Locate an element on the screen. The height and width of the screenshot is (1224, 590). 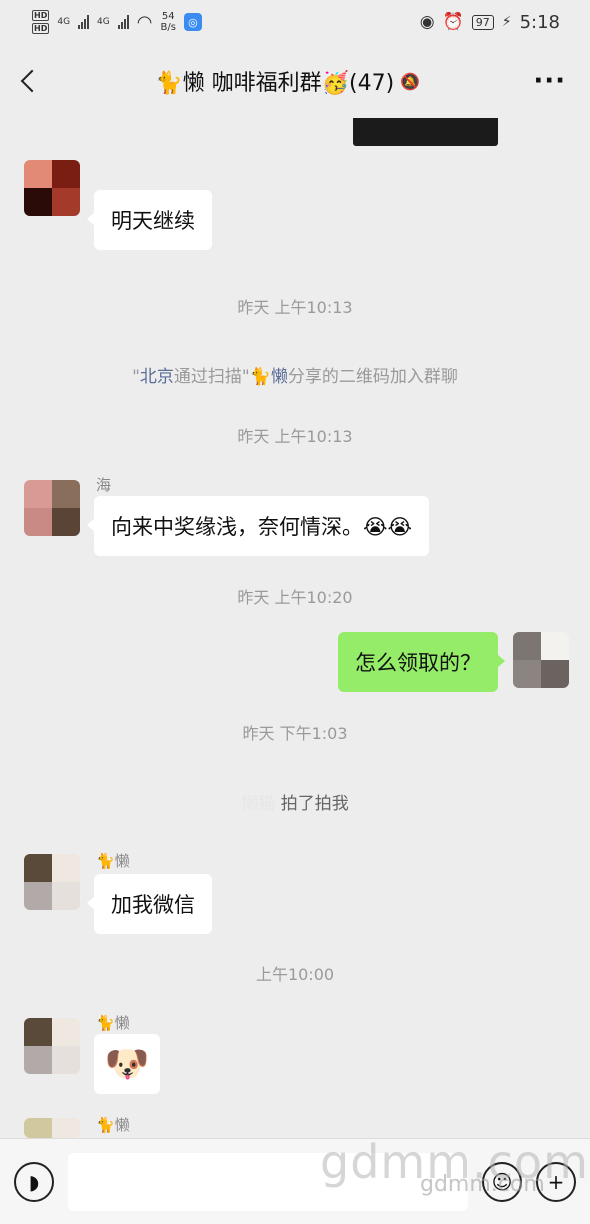
chat-header: 🐈懒 咖啡福利群🥳(47) 🔕 ··· is located at coordinates (295, 81).